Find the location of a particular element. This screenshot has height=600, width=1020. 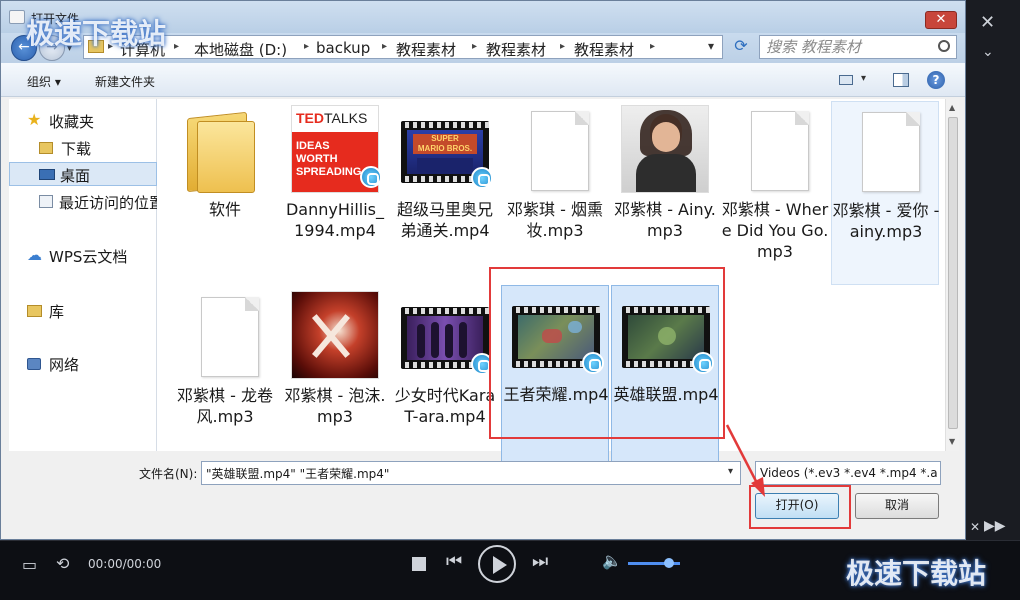

navigation-pane: ★ 收藏夹 下载 桌面 最近访问的位置 ☁ WPS云文档 库 网络 is located at coordinates (83, 275).